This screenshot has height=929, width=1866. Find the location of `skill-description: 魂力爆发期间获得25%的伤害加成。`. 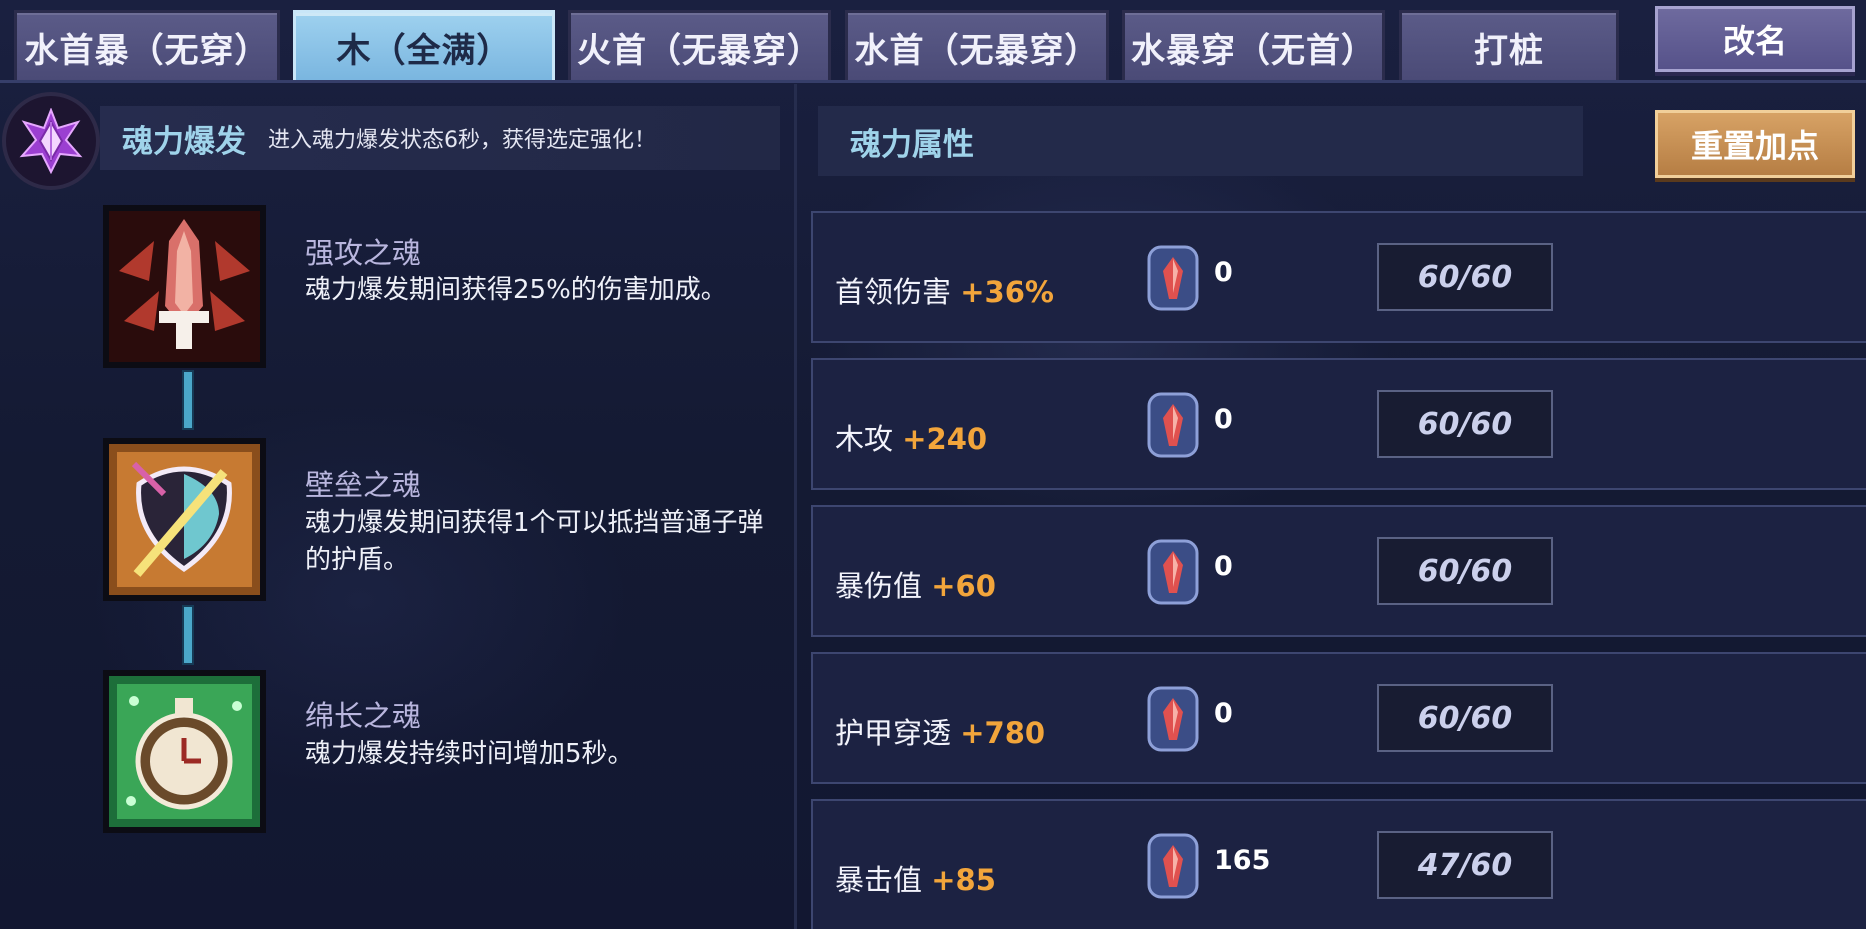

skill-description: 魂力爆发期间获得25%的伤害加成。 is located at coordinates (516, 290).